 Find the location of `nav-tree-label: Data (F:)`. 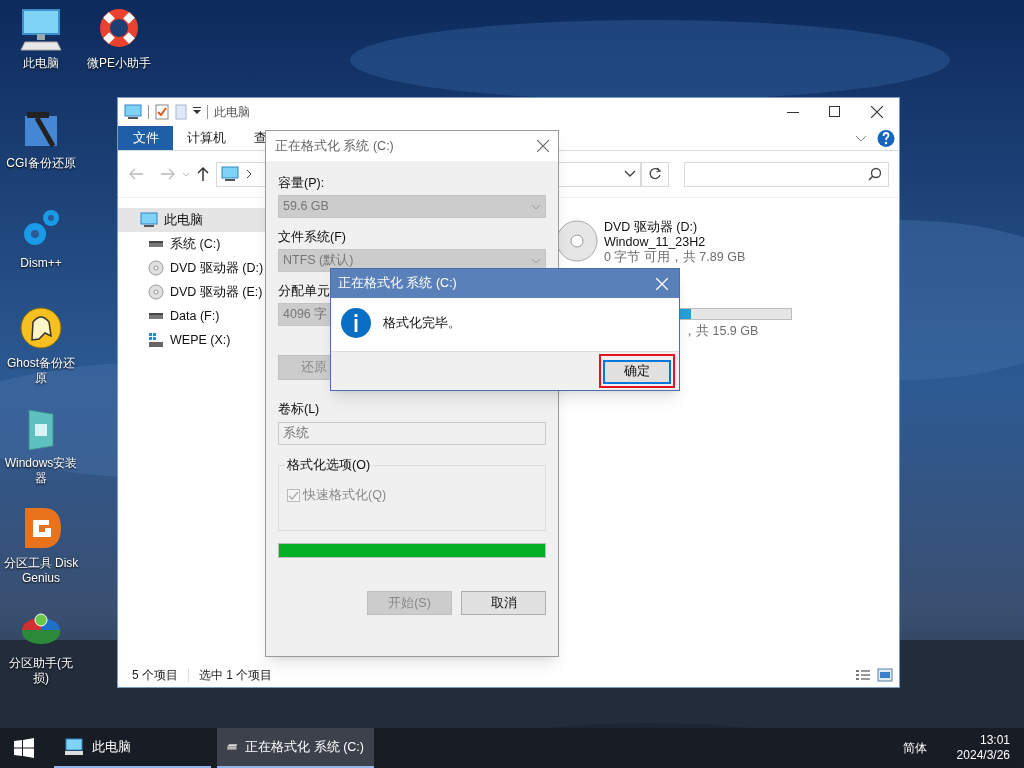

nav-tree-label: Data (F:) is located at coordinates (195, 316).